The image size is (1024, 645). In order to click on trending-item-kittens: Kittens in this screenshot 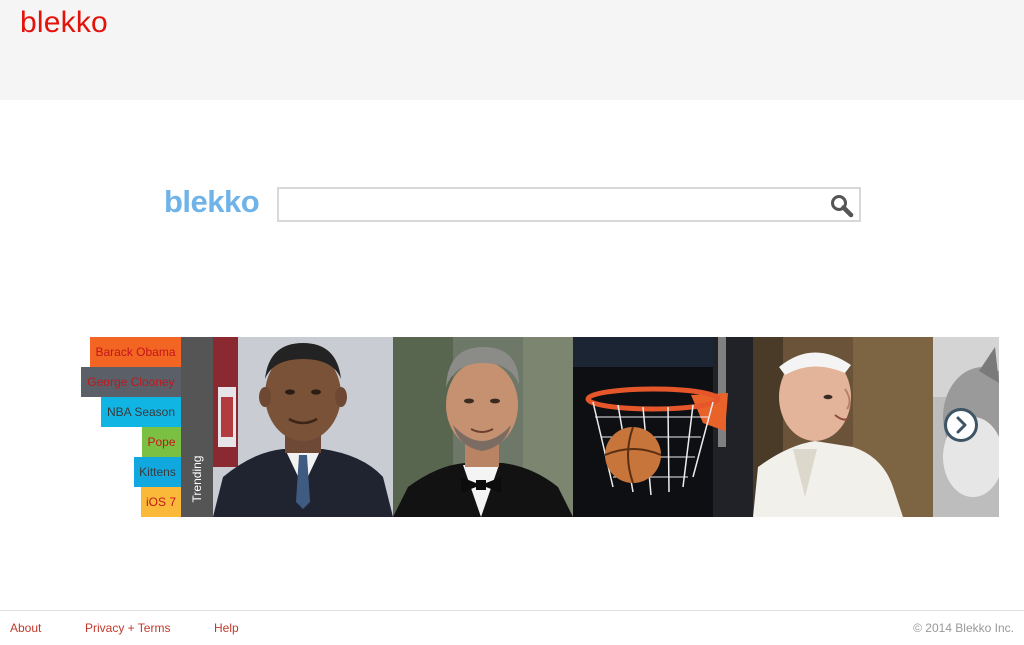, I will do `click(157, 472)`.